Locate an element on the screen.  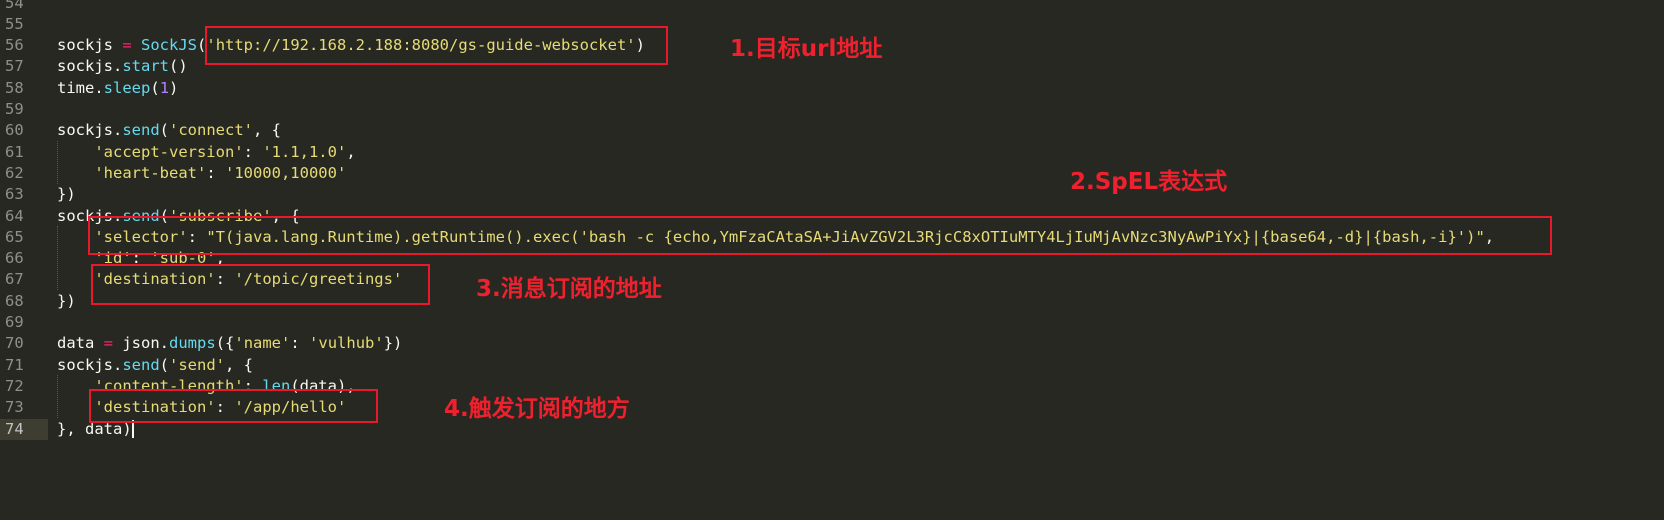
highlight-box-subscribe-destination is located at coordinates (260, 284).